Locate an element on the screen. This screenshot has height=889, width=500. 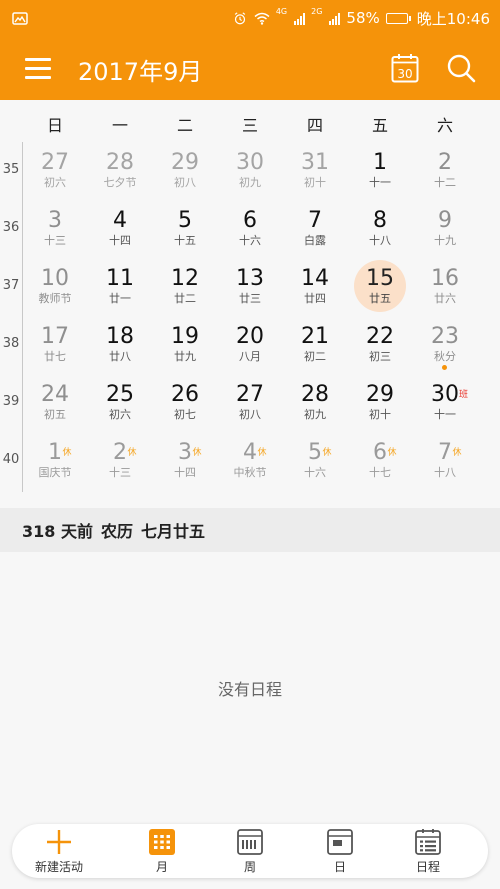
lunar-date-label: 秋分 is located at coordinates (445, 356).